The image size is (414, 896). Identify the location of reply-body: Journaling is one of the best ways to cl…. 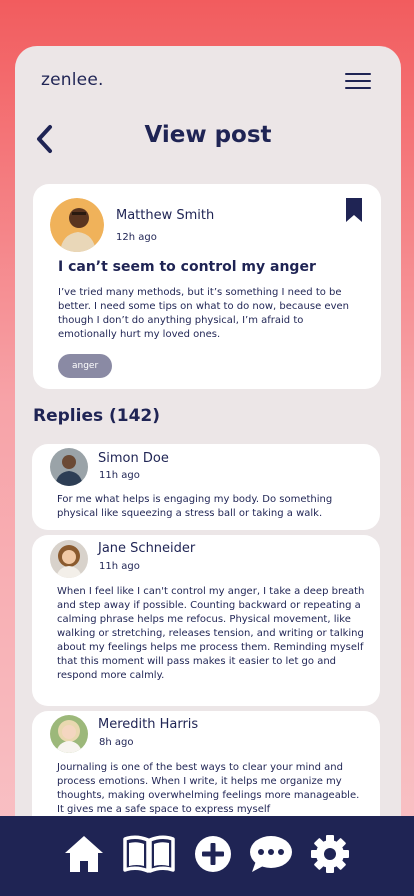
(208, 788).